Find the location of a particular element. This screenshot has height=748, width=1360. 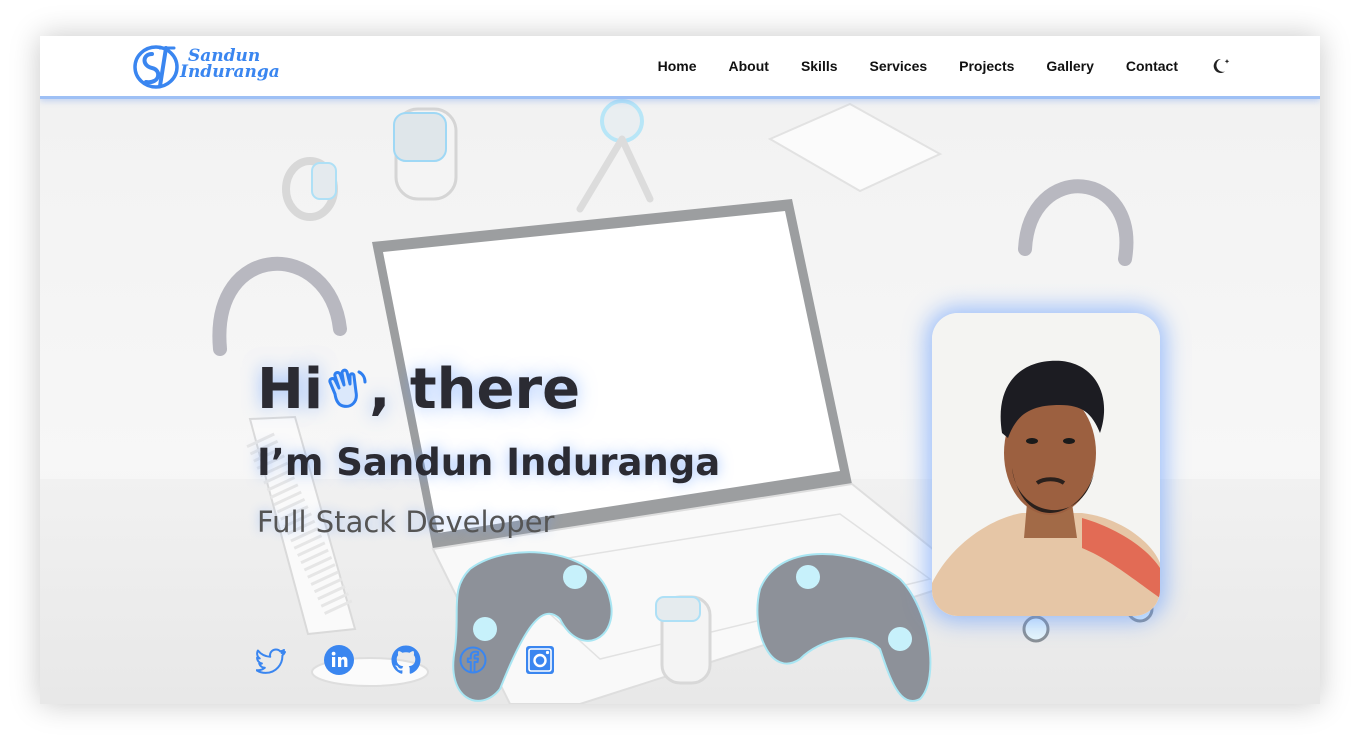

nav-gallery: Gallery is located at coordinates (1069, 66).